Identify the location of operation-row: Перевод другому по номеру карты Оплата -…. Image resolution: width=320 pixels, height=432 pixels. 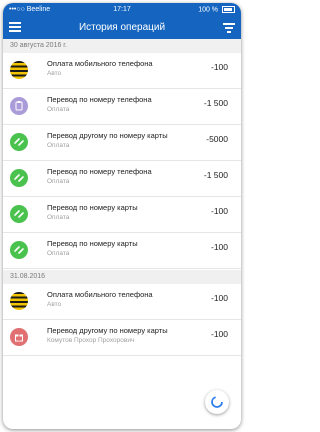
(122, 143).